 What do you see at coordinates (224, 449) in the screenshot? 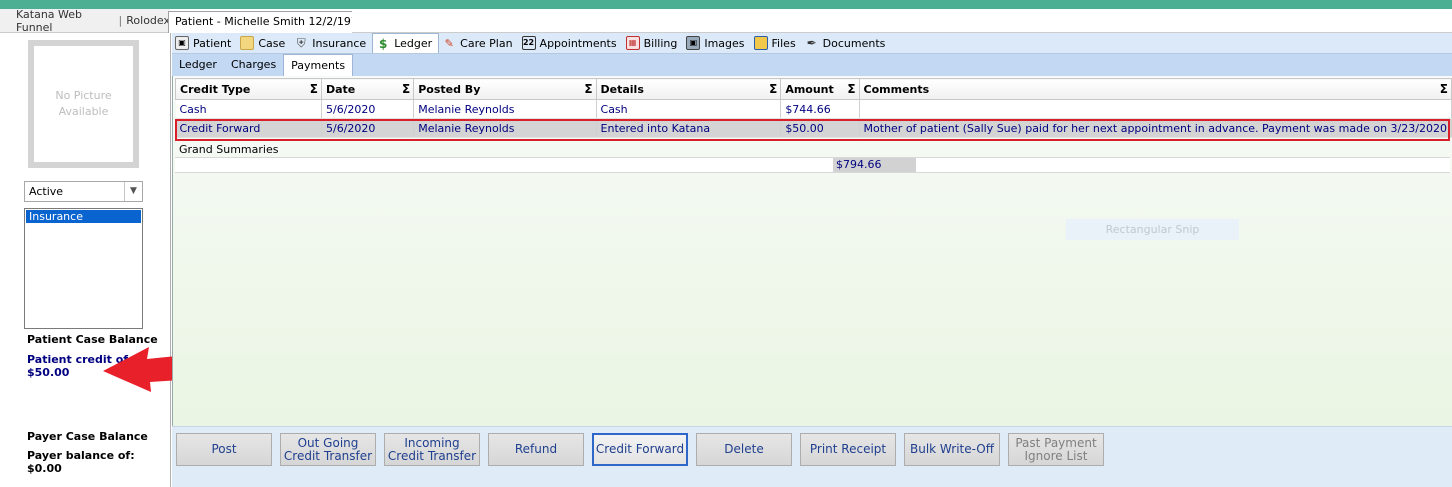
I see `post-button: Post` at bounding box center [224, 449].